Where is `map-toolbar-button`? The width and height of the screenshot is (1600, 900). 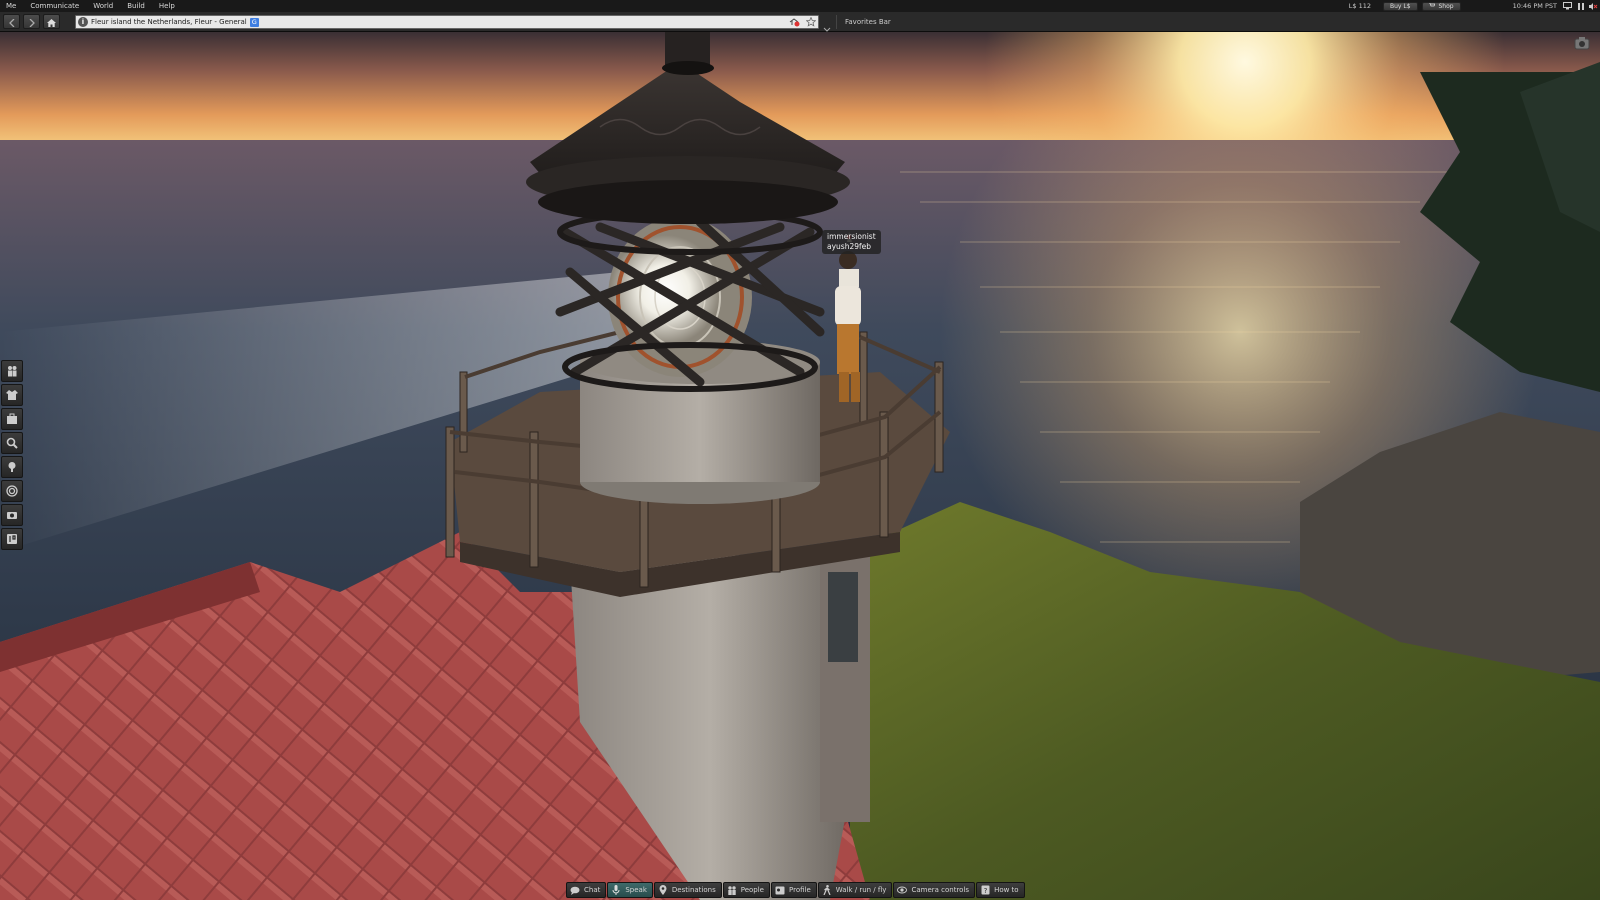 map-toolbar-button is located at coordinates (12, 539).